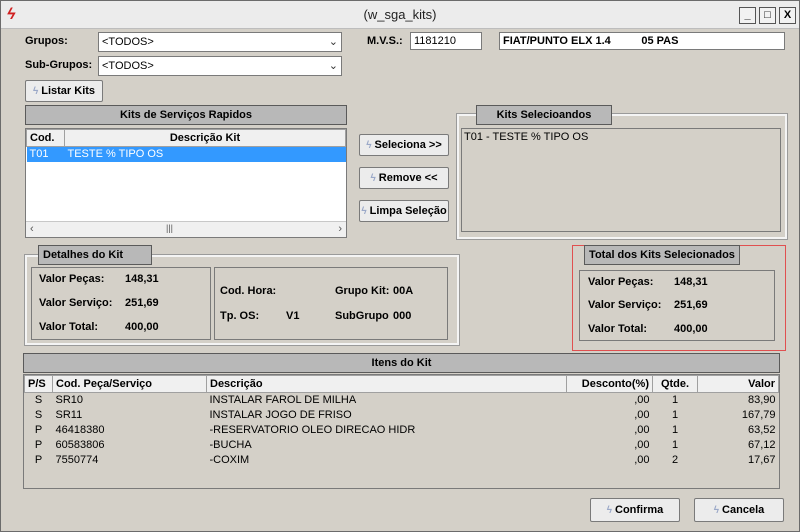 The image size is (800, 532). I want to click on col-cod-header: Cod., so click(45, 138).